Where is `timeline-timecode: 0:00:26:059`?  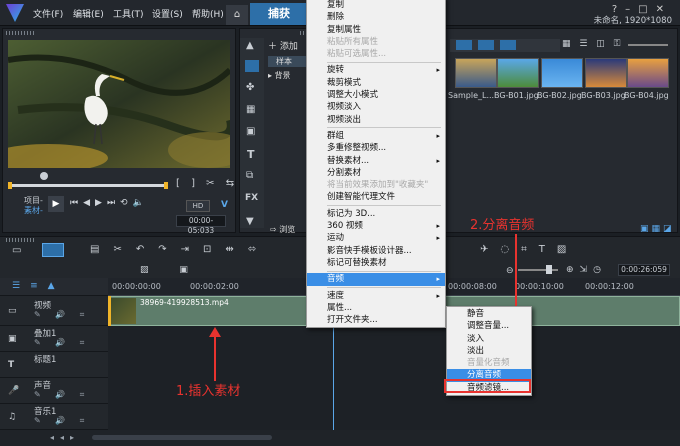
timeline-timecode: 0:00:26:059 is located at coordinates (644, 270).